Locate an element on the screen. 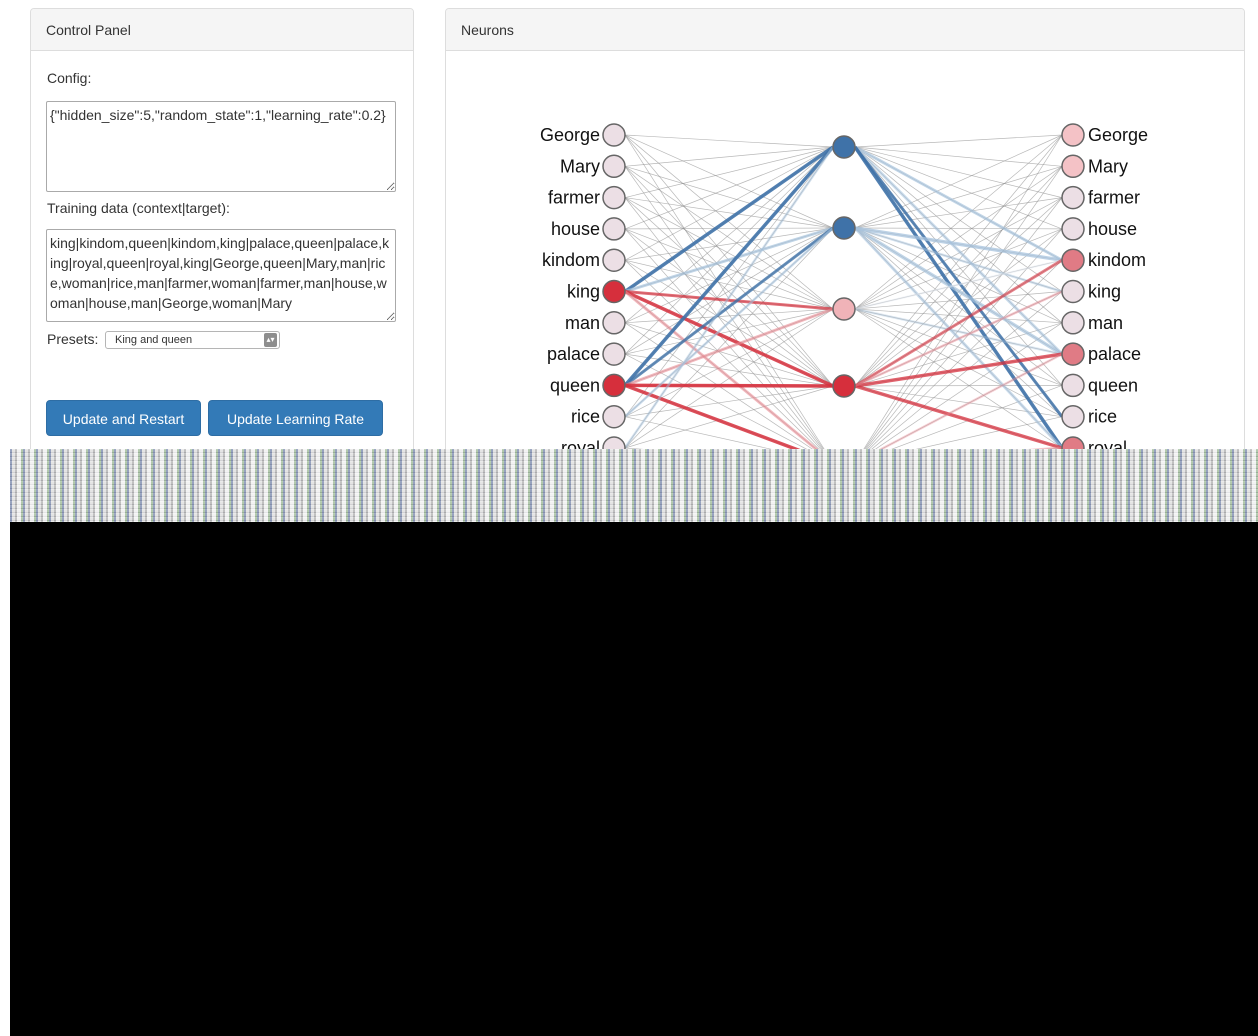 Image resolution: width=1258 pixels, height=1036 pixels. output-label-mary: Mary is located at coordinates (1108, 166).